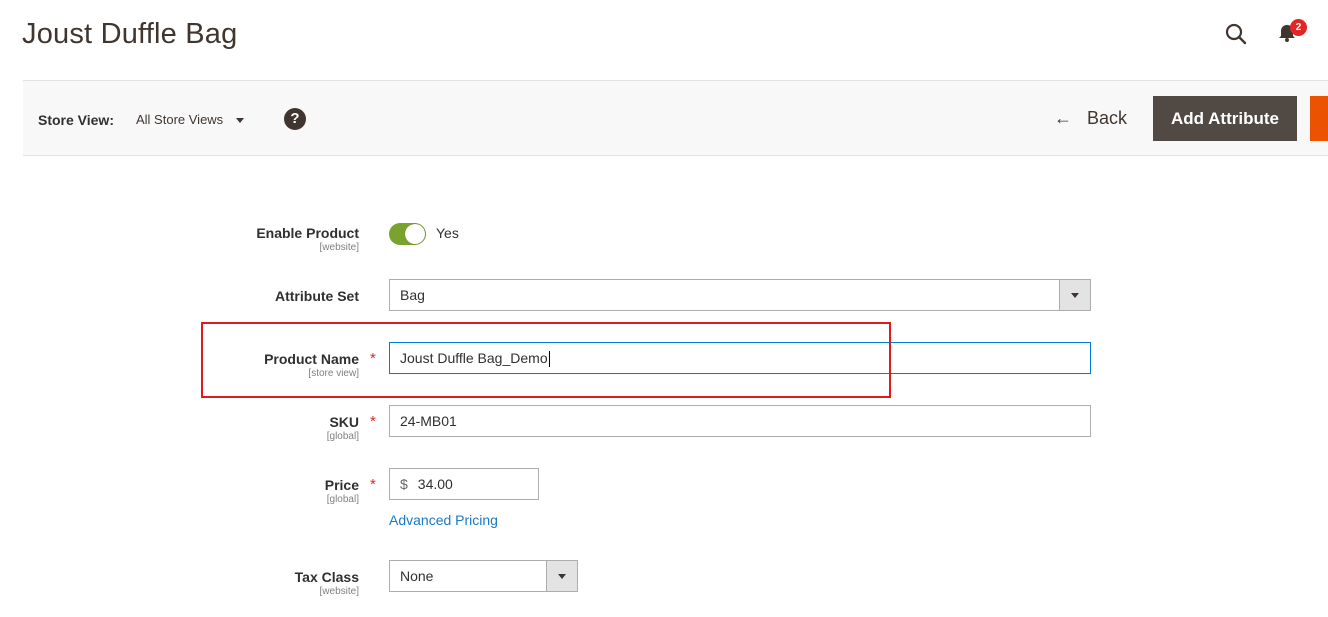 The height and width of the screenshot is (617, 1328). Describe the element at coordinates (404, 484) in the screenshot. I see `currency-symbol: $` at that location.